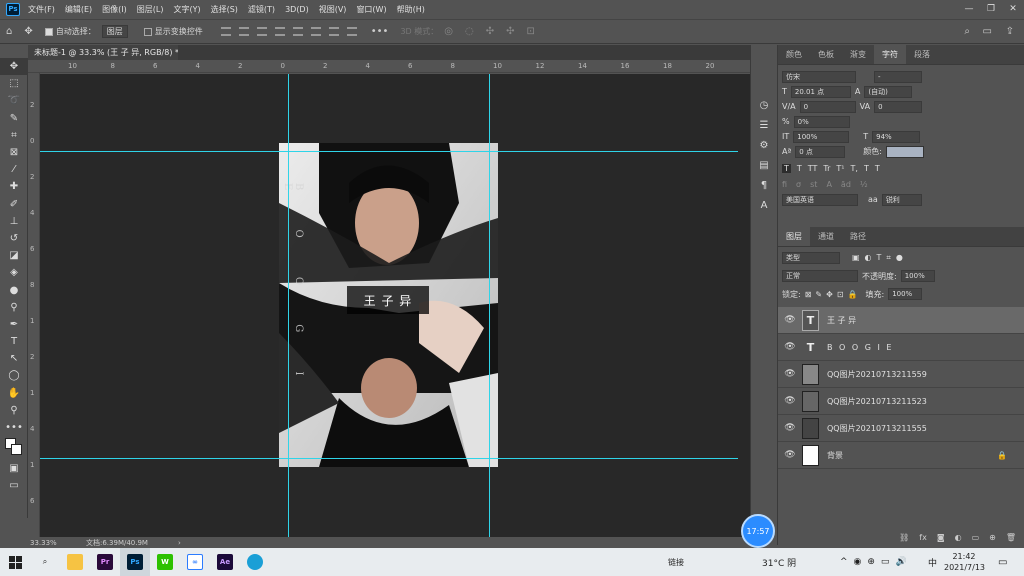  I want to click on layer-row: 👁 背景 🔒, so click(901, 455).